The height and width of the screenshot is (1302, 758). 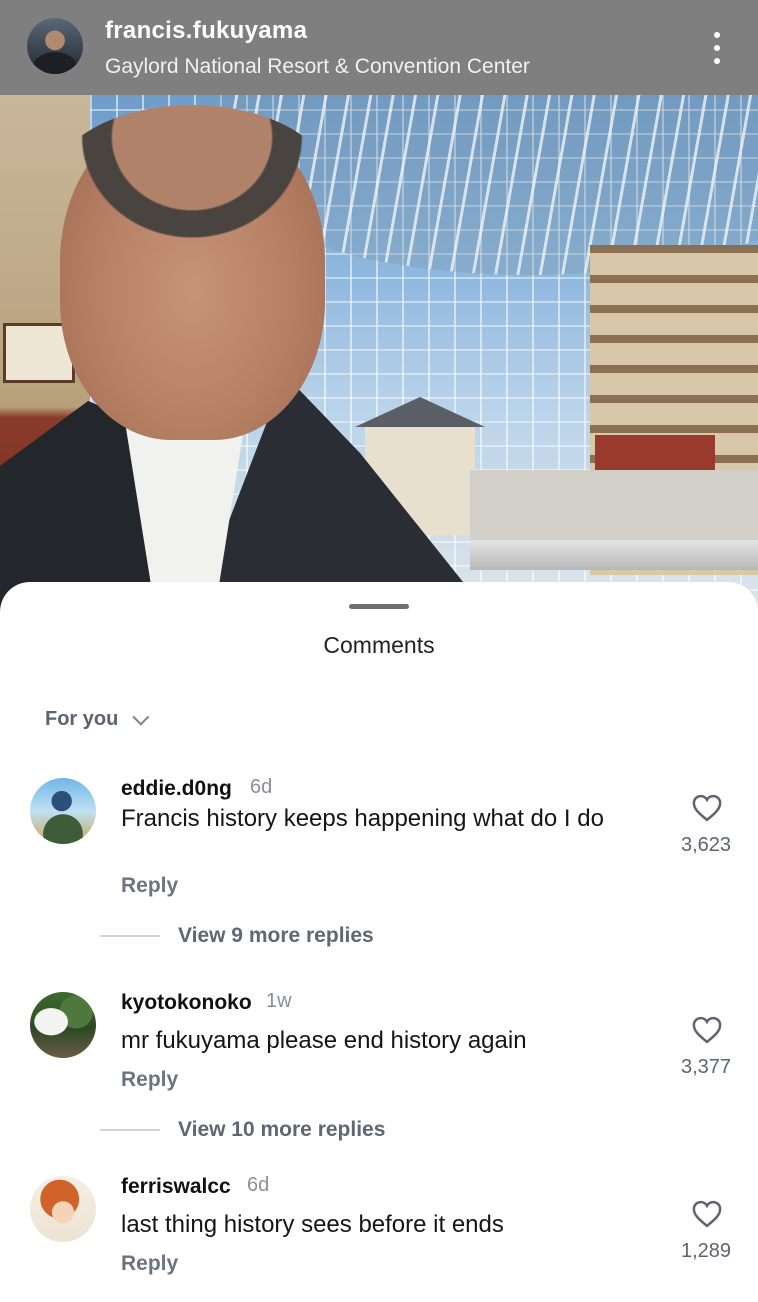 I want to click on more-options-button, so click(x=717, y=48).